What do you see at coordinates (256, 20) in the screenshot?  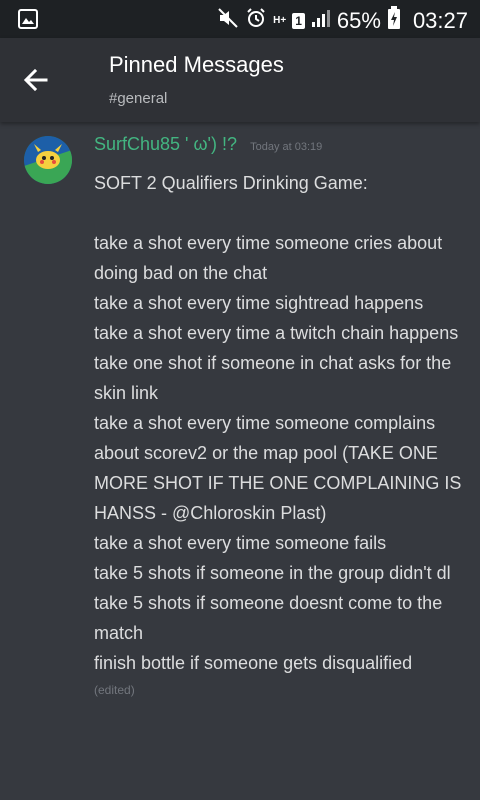 I see `alarm-icon` at bounding box center [256, 20].